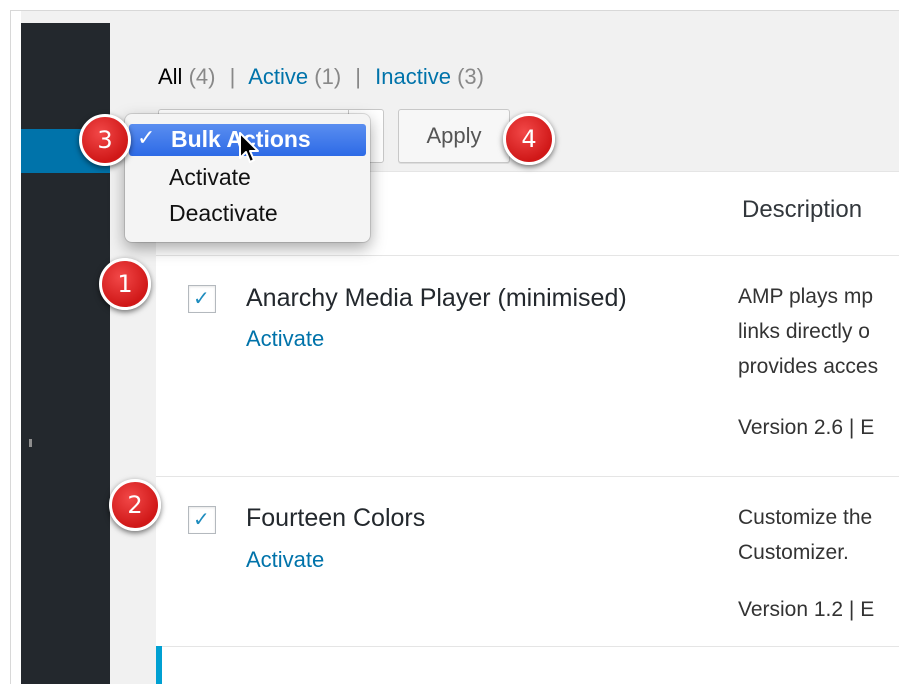 This screenshot has height=684, width=899. Describe the element at coordinates (808, 366) in the screenshot. I see `plugin-description-line: provides acces` at that location.